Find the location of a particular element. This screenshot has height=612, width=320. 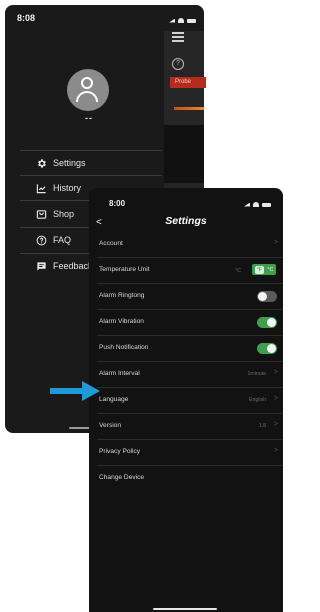

username: -- is located at coordinates (89, 118).